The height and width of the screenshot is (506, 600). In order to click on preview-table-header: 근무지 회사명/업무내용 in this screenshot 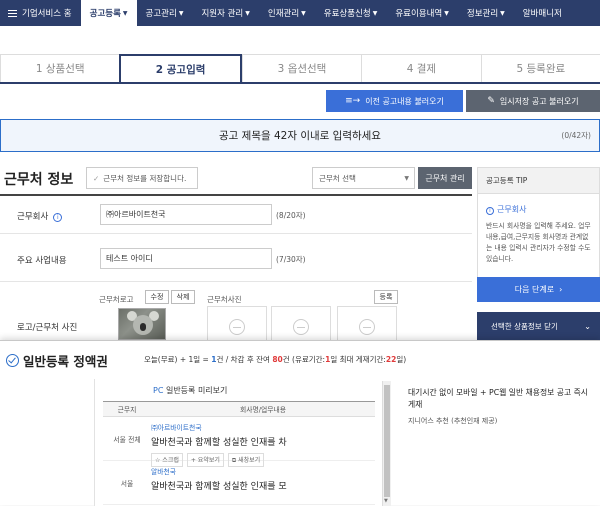, I will do `click(239, 409)`.